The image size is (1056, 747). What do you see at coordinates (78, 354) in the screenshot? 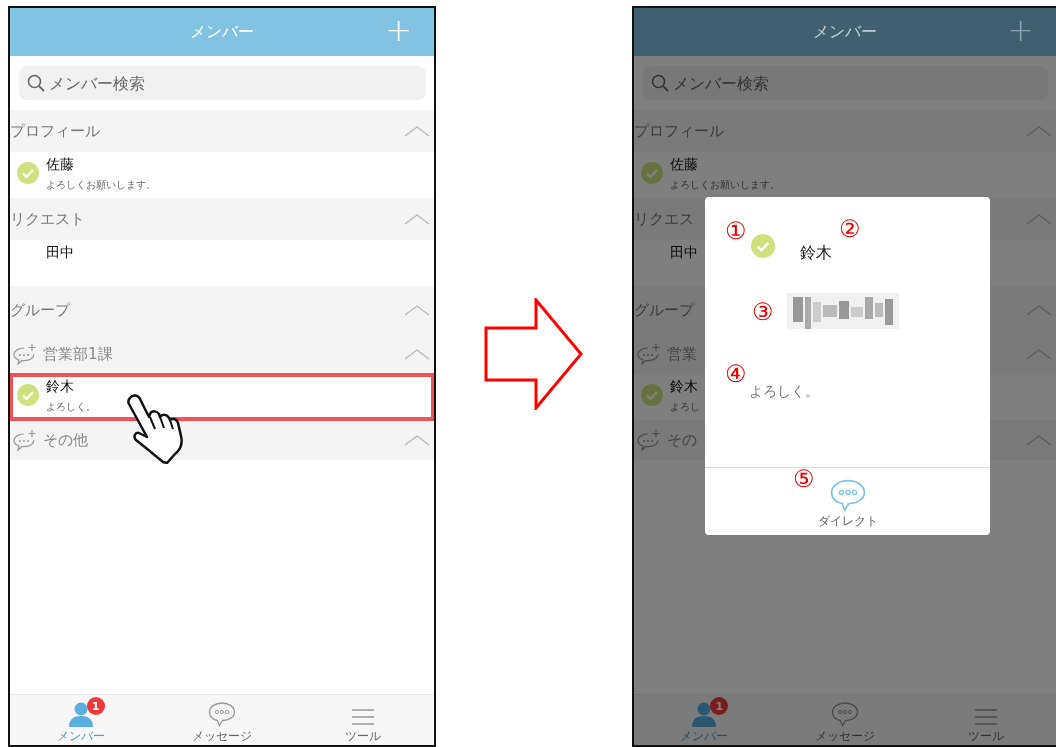
I see `group-label: 営業部1課` at bounding box center [78, 354].